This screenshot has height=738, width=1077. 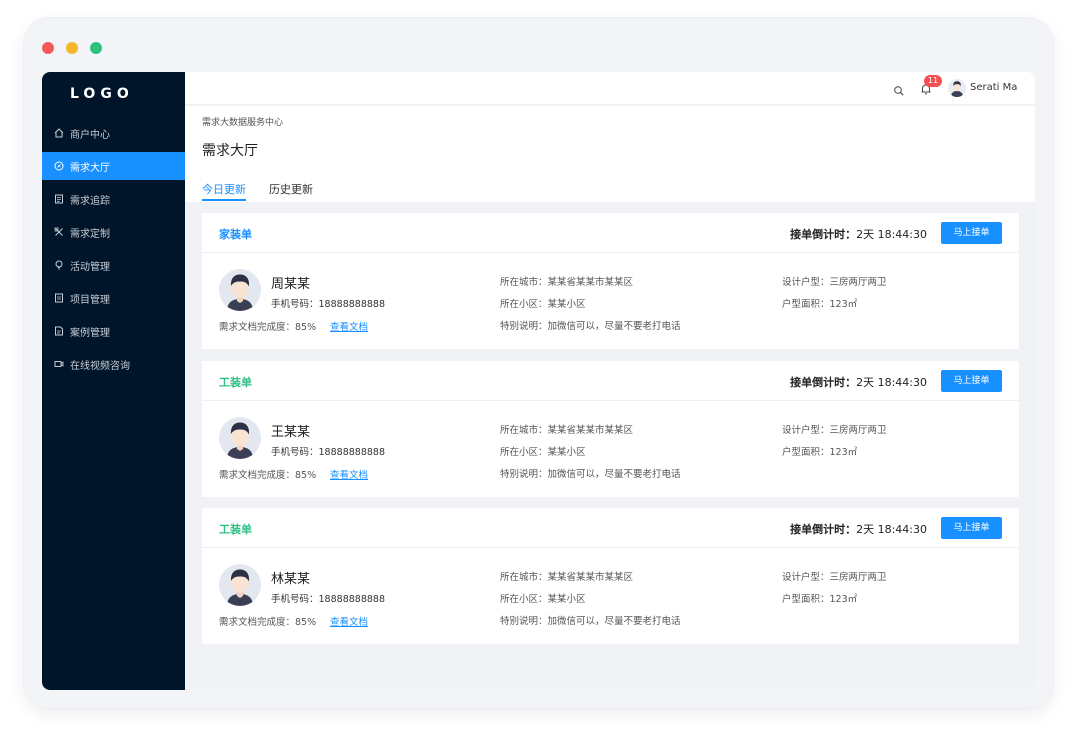 What do you see at coordinates (96, 48) in the screenshot?
I see `maximize-window-dot` at bounding box center [96, 48].